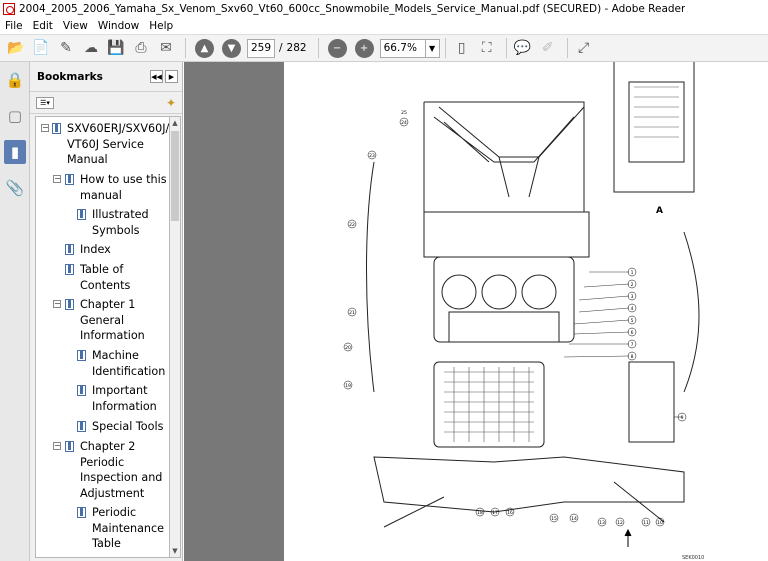 The height and width of the screenshot is (561, 768). I want to click on callout-12: 12, so click(620, 523).